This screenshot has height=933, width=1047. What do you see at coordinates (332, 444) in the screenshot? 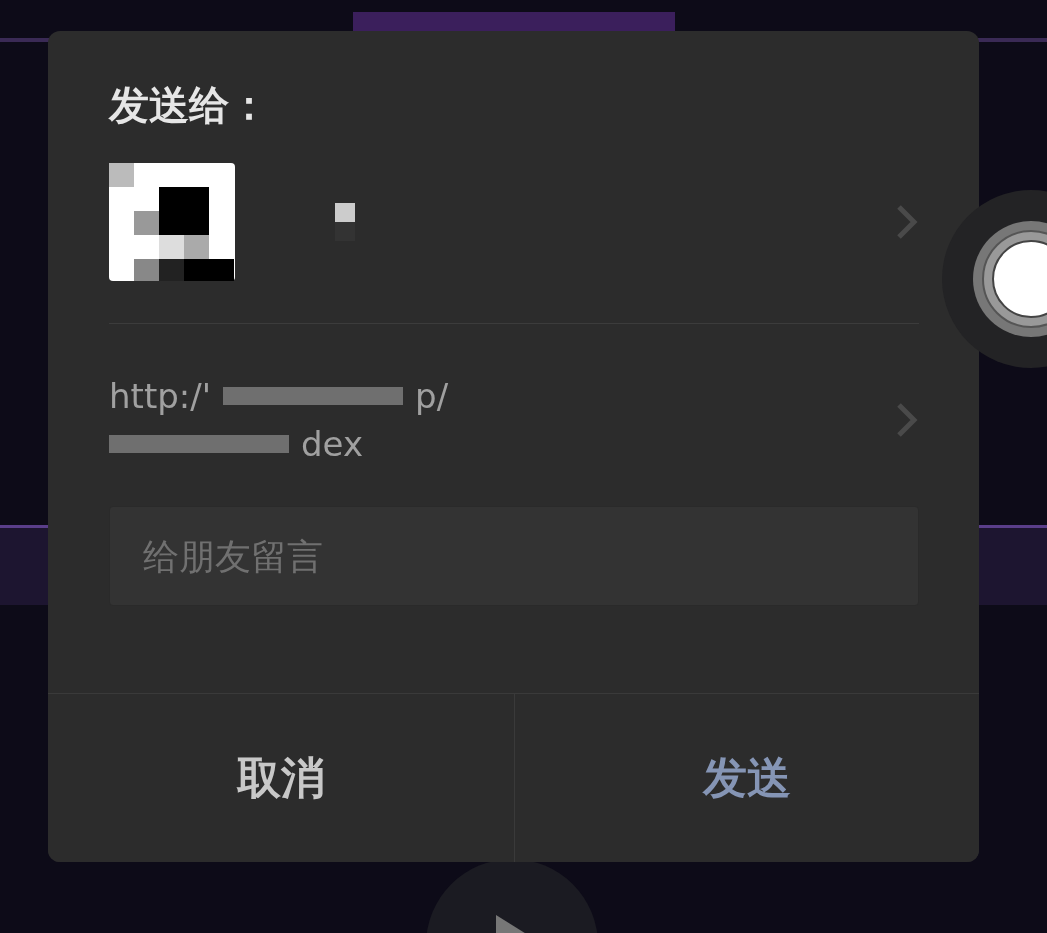
I see `link-text: dex` at bounding box center [332, 444].